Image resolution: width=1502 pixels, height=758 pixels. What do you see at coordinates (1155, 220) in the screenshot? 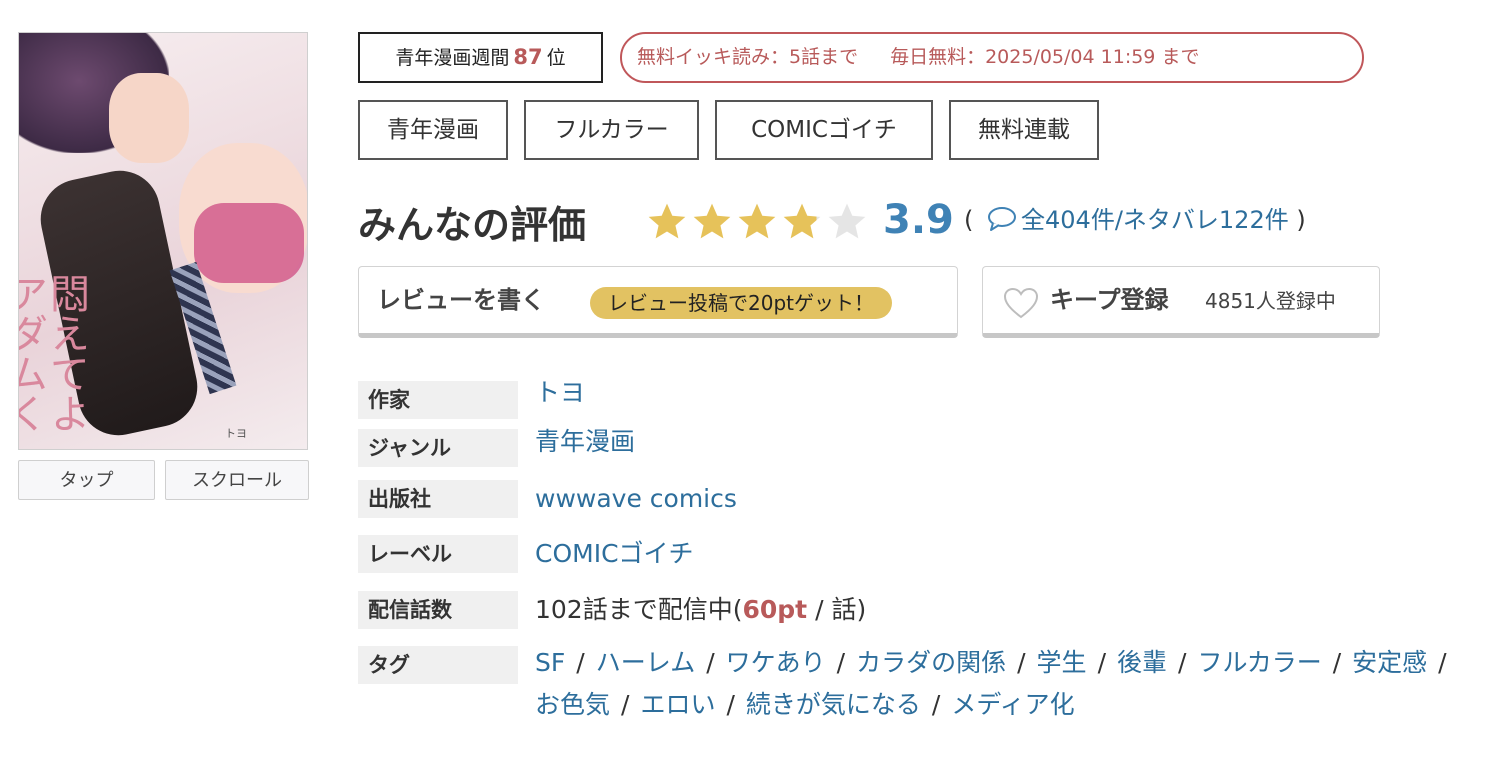
I see `review-count-text: 全404件/ネタバレ122件` at bounding box center [1155, 220].